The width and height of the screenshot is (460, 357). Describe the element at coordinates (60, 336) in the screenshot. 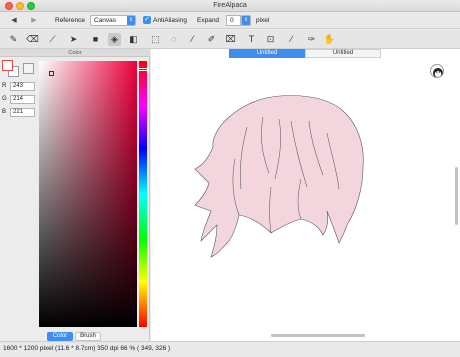

I see `tab-color: Color` at that location.